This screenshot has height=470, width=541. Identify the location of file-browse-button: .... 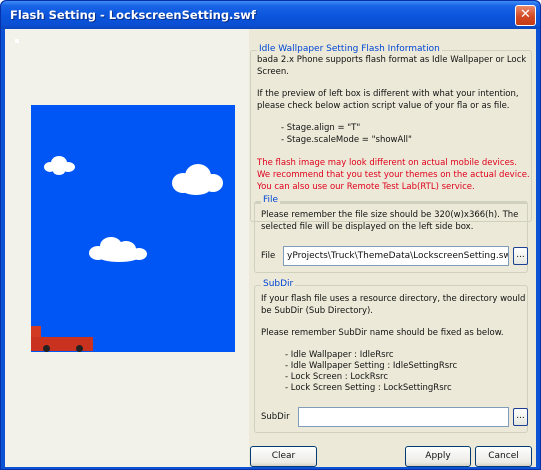
(520, 256).